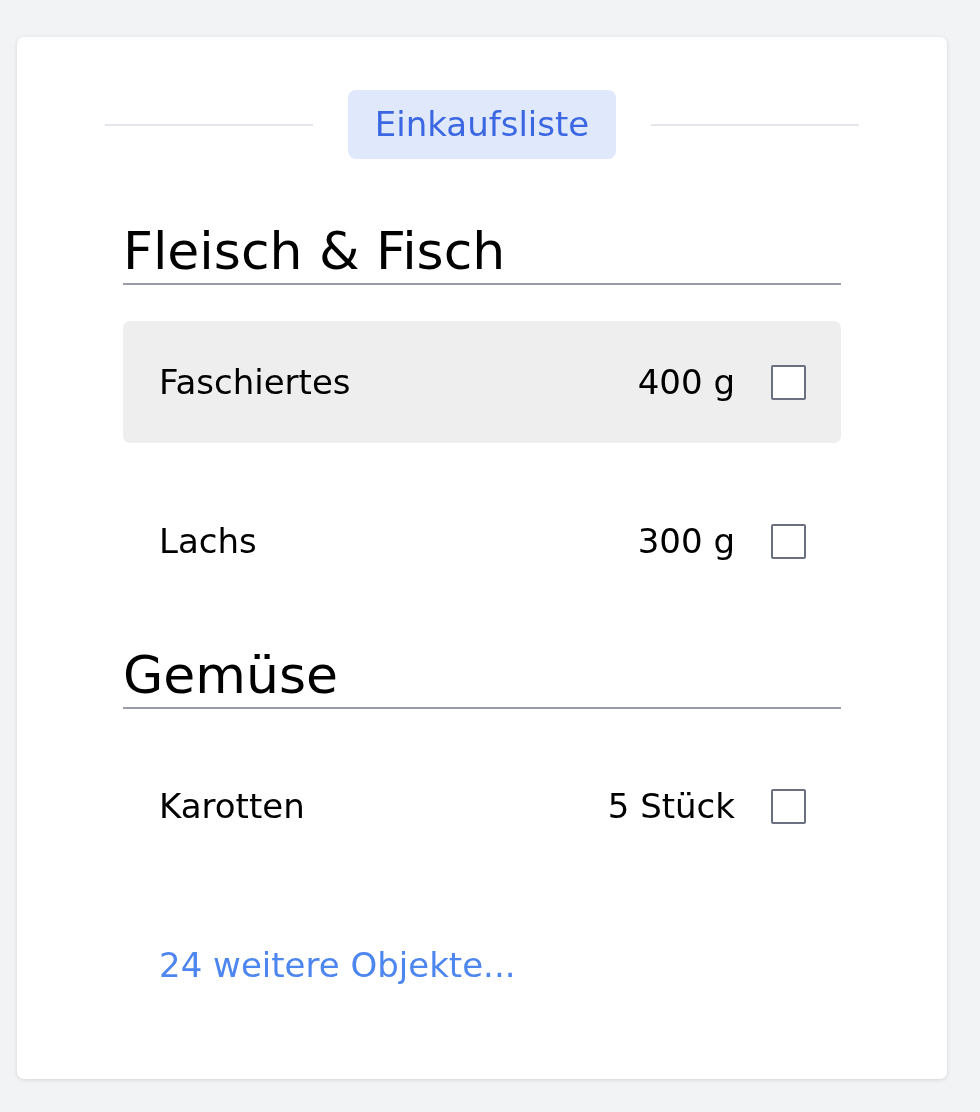  Describe the element at coordinates (208, 541) in the screenshot. I see `item-name: Lachs` at that location.